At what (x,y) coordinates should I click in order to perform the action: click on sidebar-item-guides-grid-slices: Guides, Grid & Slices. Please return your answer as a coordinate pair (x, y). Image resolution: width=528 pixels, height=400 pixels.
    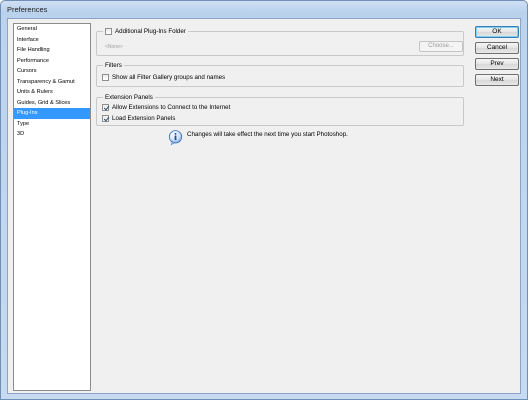
    Looking at the image, I should click on (52, 103).